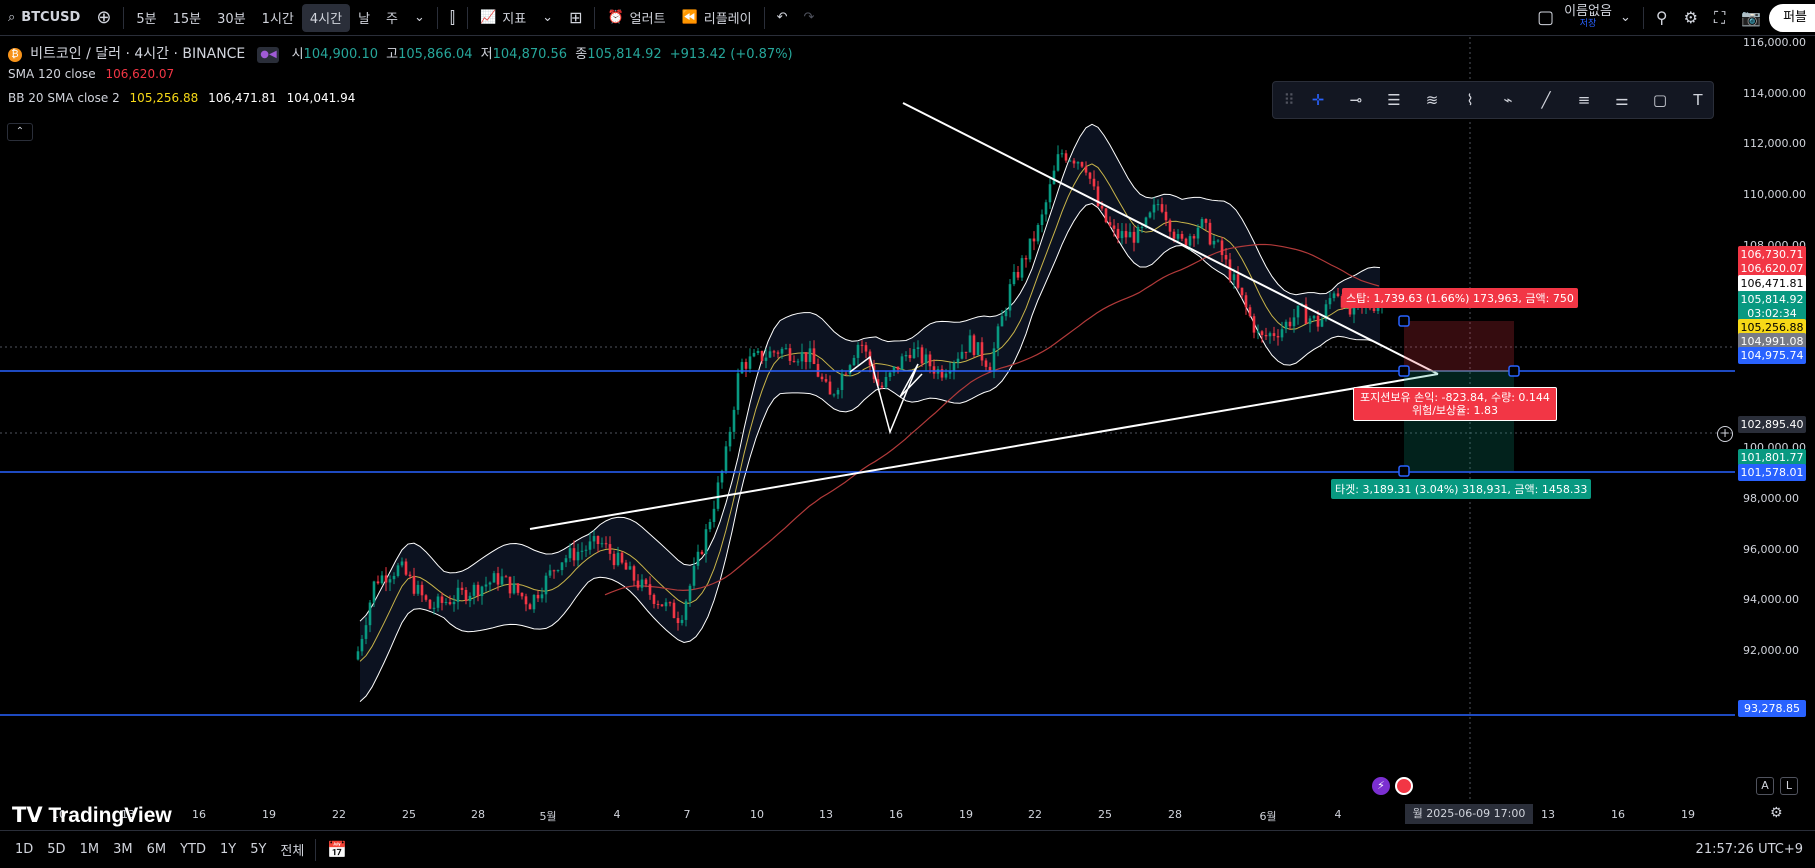 This screenshot has height=868, width=1815. What do you see at coordinates (1584, 100) in the screenshot?
I see `channel-icon: ≡` at bounding box center [1584, 100].